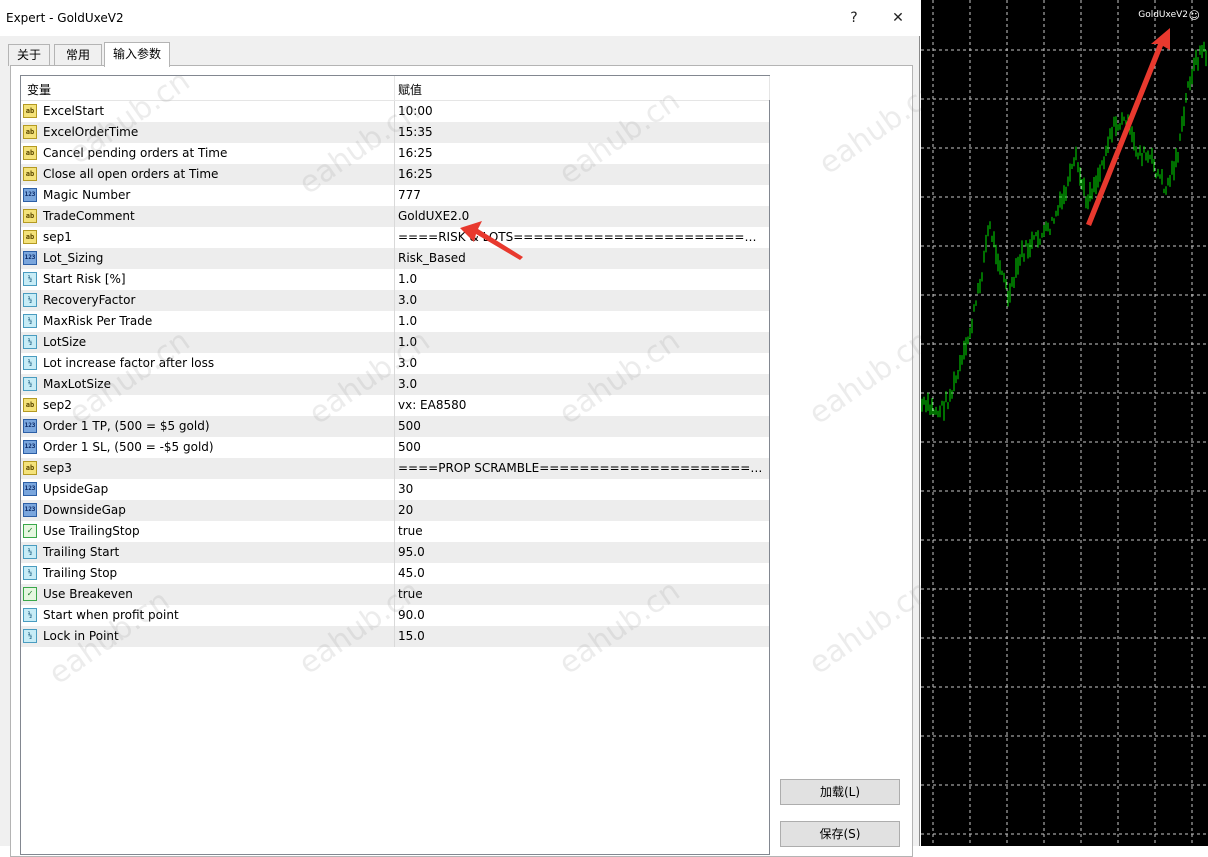  What do you see at coordinates (89, 216) in the screenshot?
I see `parameter-name: TradeComment` at bounding box center [89, 216].